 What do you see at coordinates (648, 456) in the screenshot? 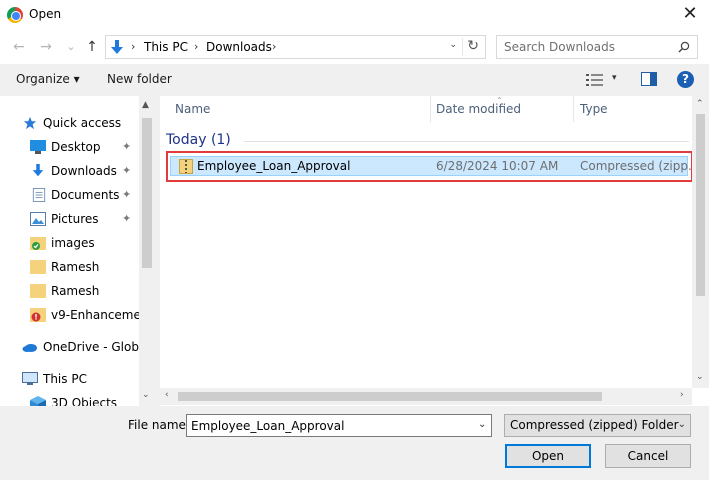
I see `cancel-button: Cancel` at bounding box center [648, 456].